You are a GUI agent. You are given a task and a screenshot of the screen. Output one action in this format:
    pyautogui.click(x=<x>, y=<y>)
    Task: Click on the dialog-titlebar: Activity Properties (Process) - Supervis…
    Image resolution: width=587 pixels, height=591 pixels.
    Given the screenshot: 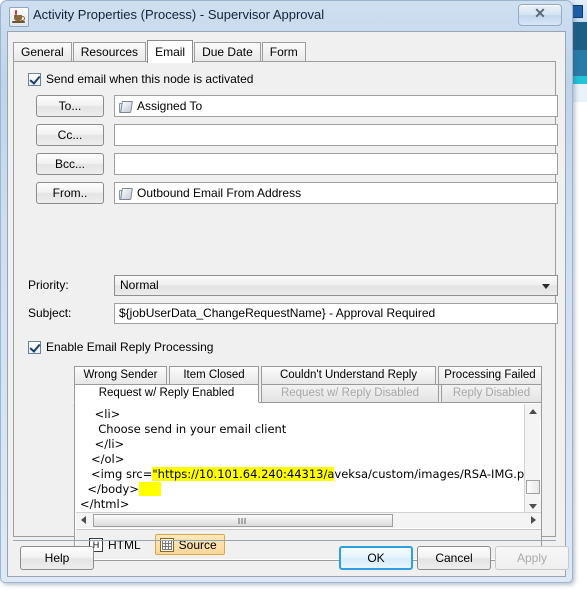 What is the action you would take?
    pyautogui.click(x=286, y=16)
    